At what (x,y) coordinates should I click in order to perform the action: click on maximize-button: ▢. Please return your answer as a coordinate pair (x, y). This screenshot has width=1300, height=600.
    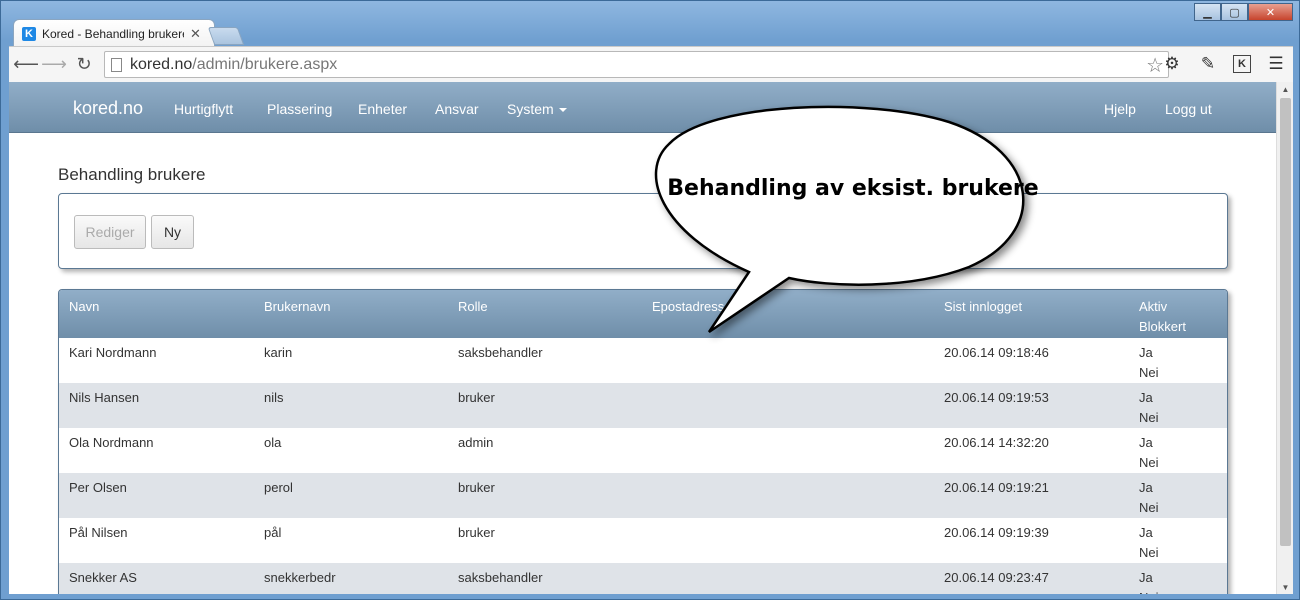
    Looking at the image, I should click on (1234, 12).